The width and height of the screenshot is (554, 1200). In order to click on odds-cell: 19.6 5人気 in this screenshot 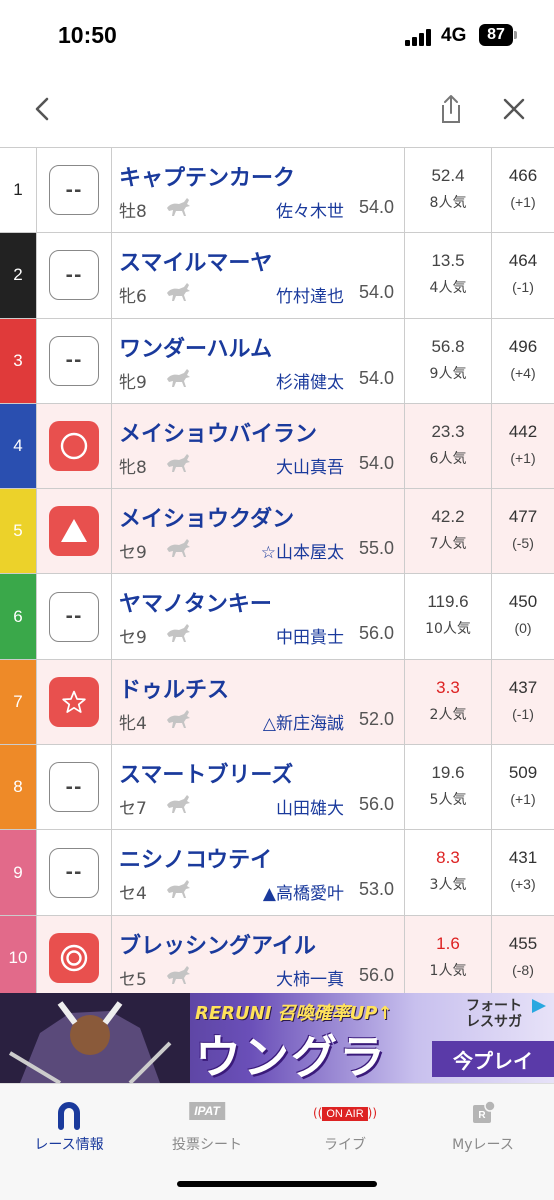, I will do `click(448, 787)`.